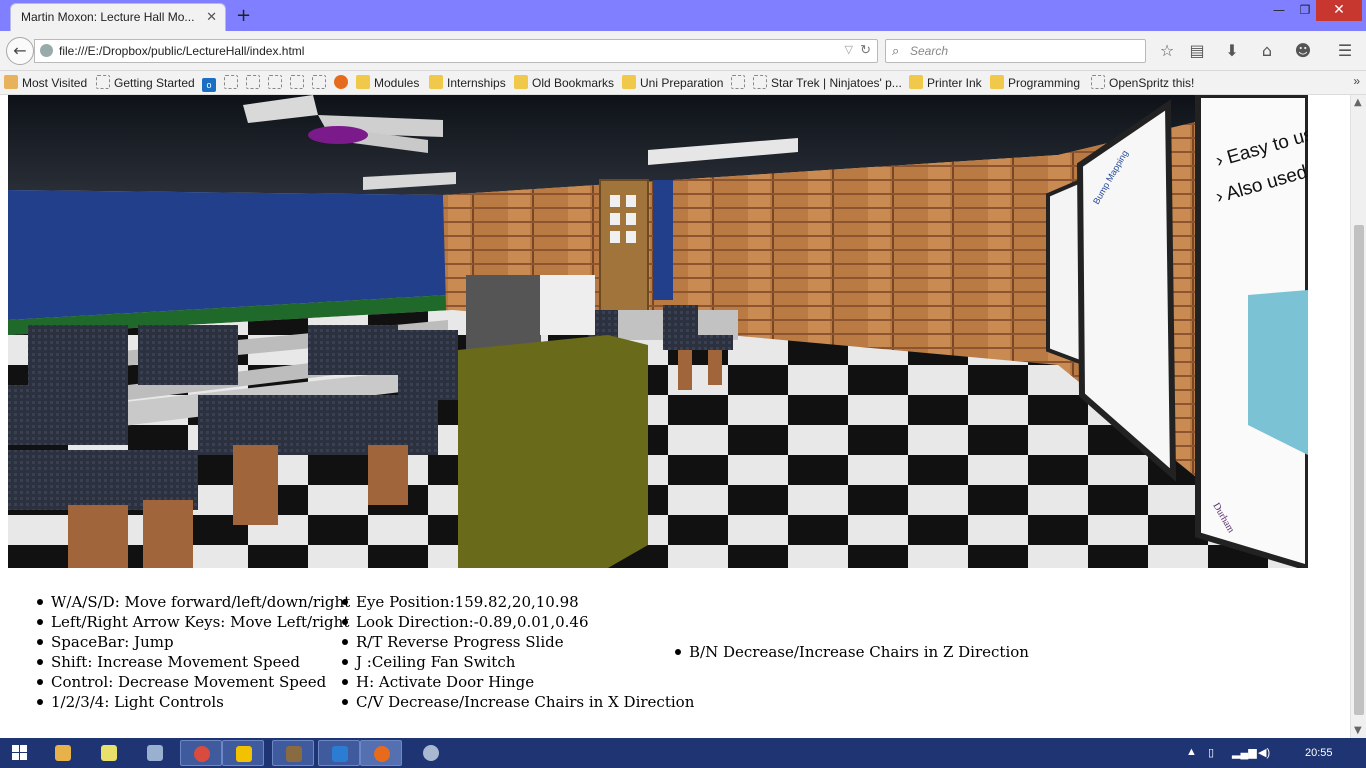  What do you see at coordinates (109, 753) in the screenshot?
I see `notepad-icon` at bounding box center [109, 753].